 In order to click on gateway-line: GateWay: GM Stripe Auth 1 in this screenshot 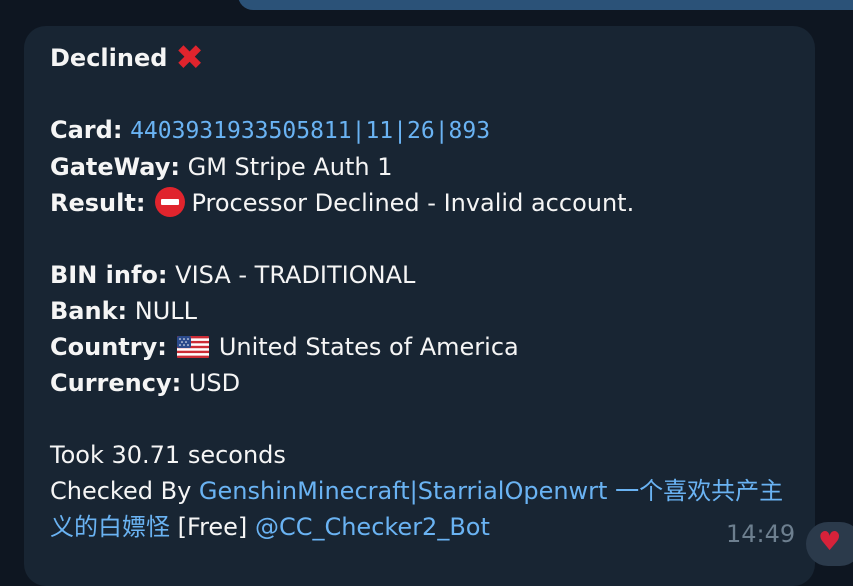, I will do `click(419, 167)`.